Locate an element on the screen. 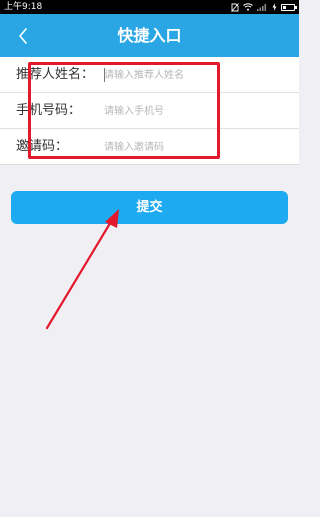  invite-code-input is located at coordinates (194, 147).